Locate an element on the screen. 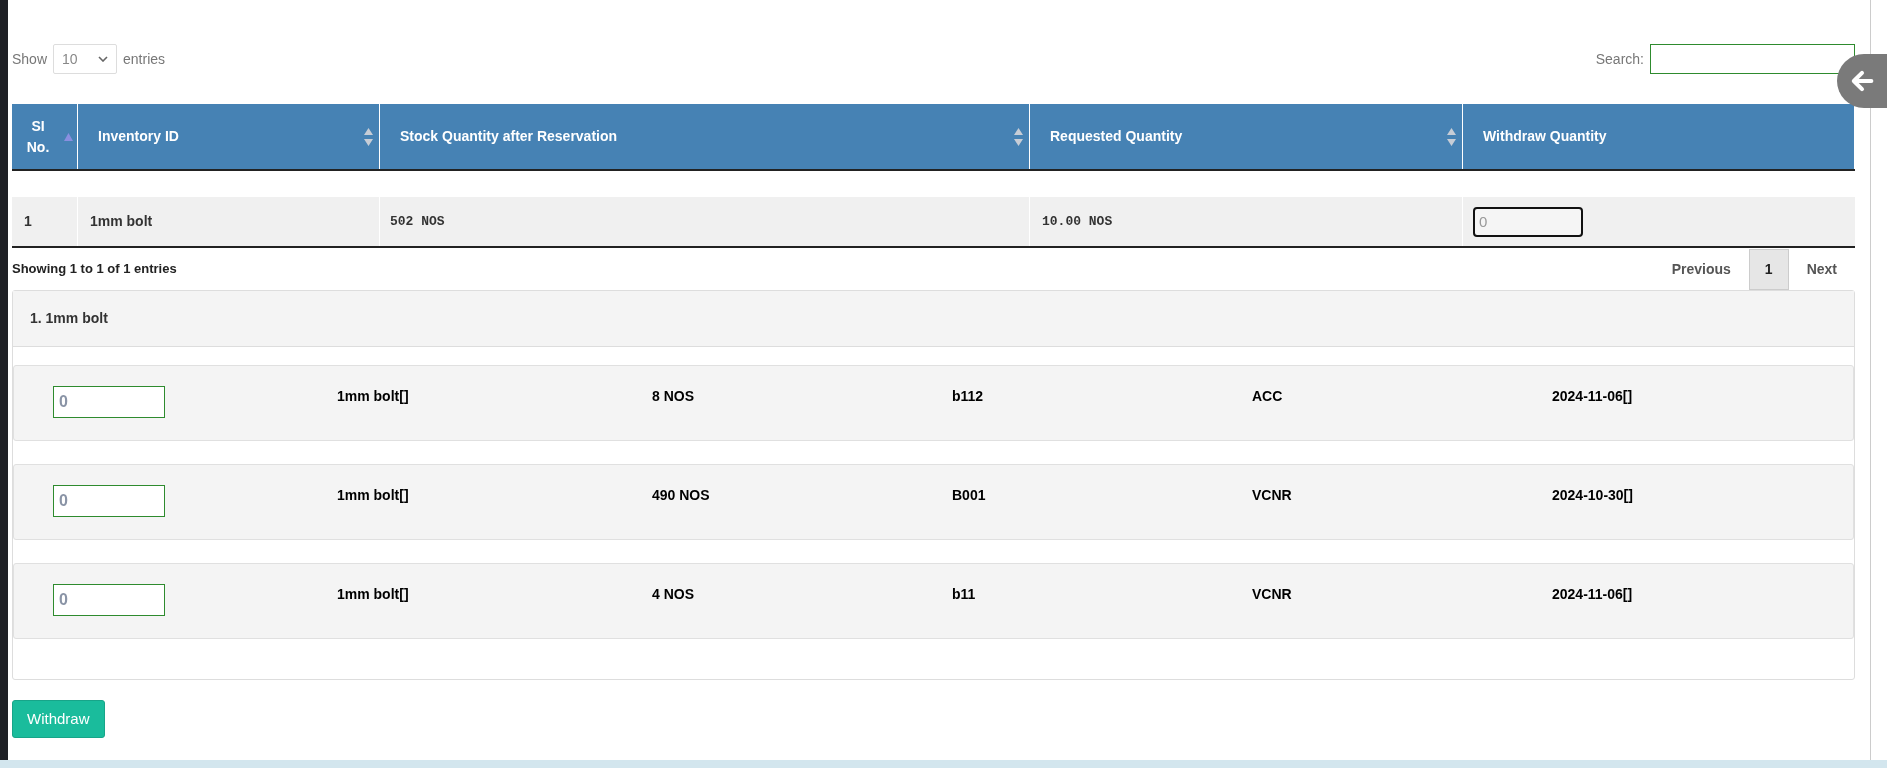 The width and height of the screenshot is (1887, 768). back-button is located at coordinates (1862, 81).